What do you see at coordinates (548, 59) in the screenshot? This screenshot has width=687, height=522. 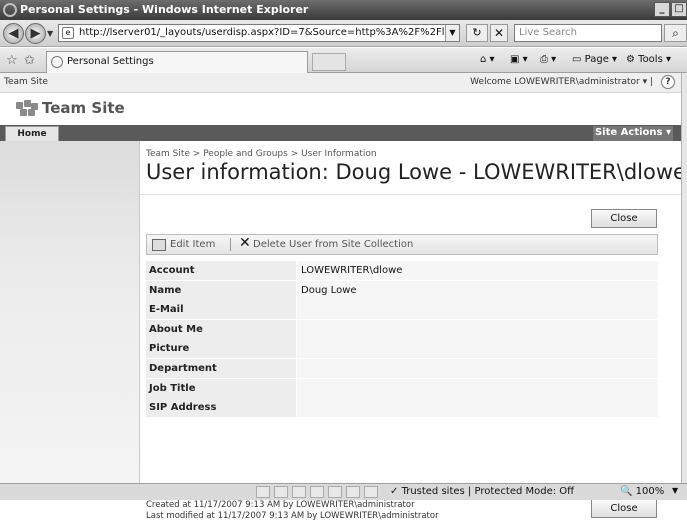 I see `print-icon: ⎙ ▾` at bounding box center [548, 59].